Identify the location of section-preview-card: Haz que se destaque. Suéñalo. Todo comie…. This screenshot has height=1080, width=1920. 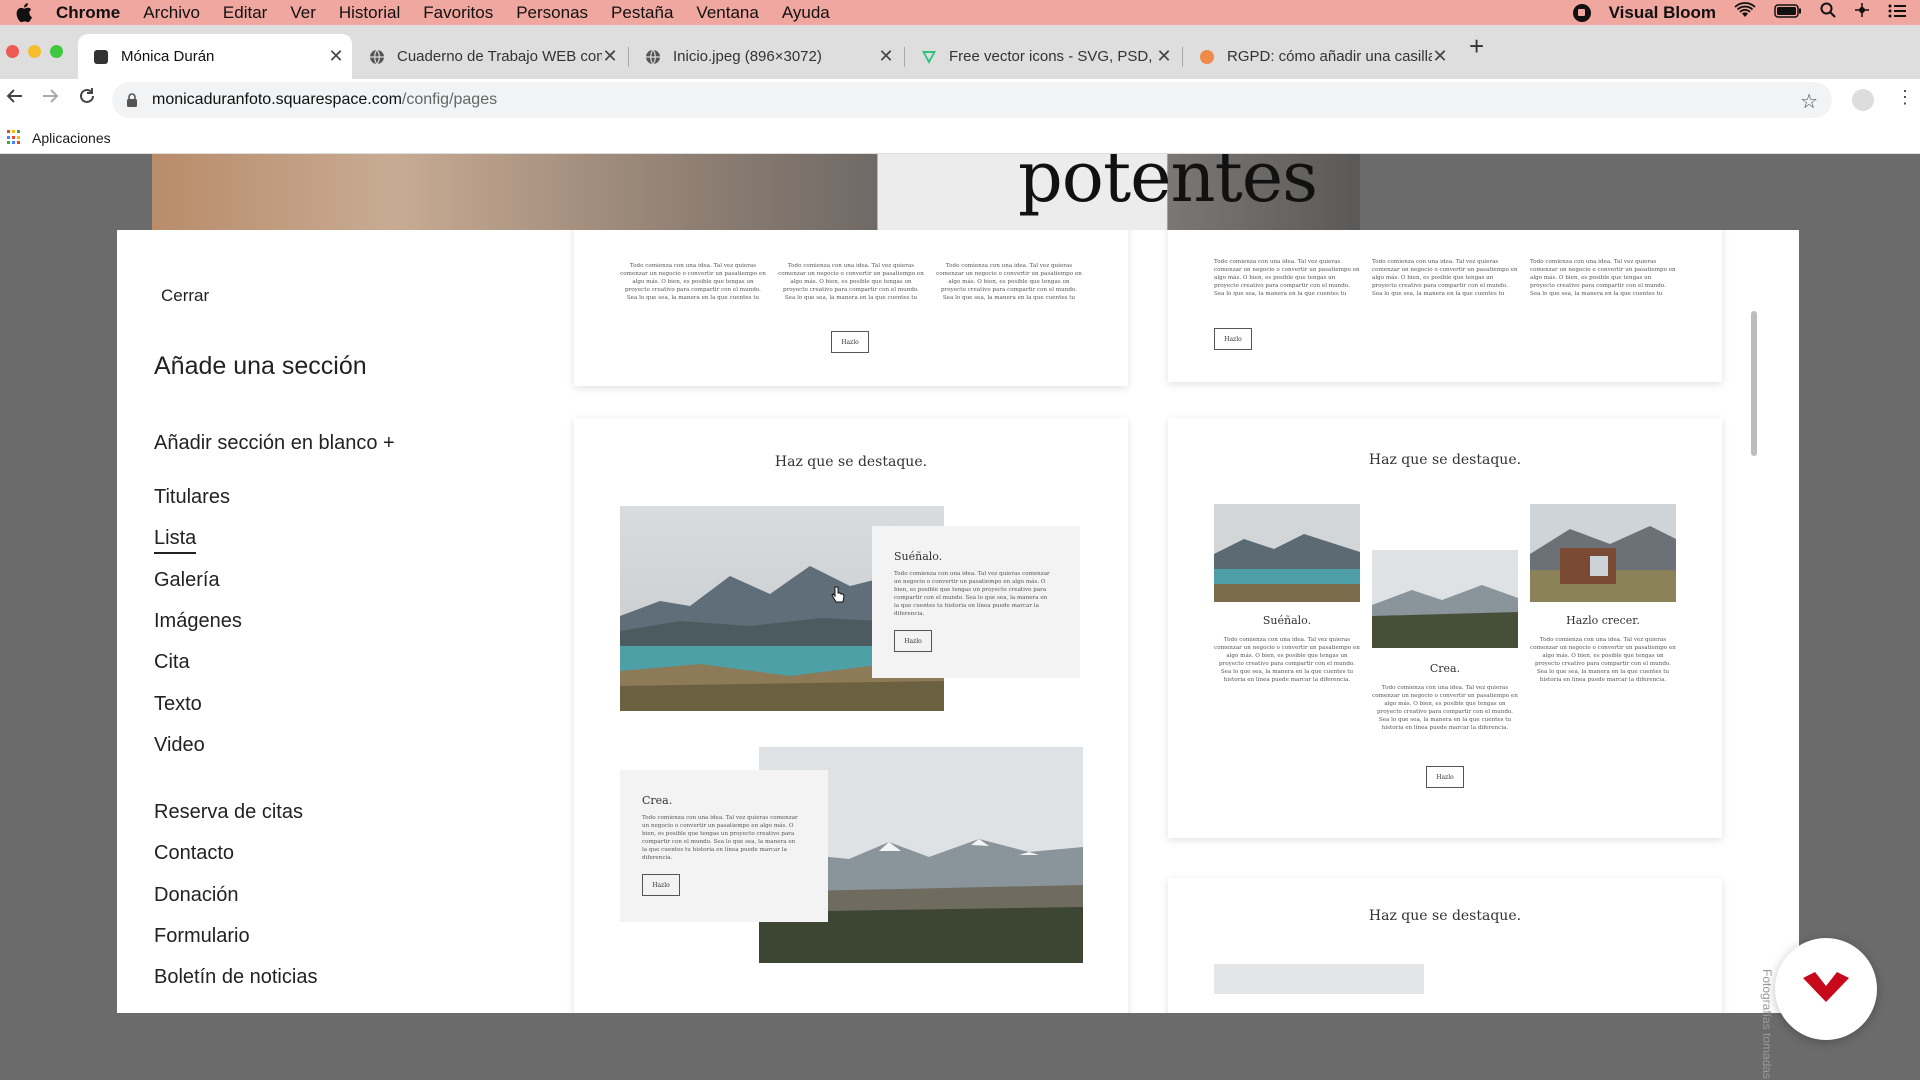
(1445, 628).